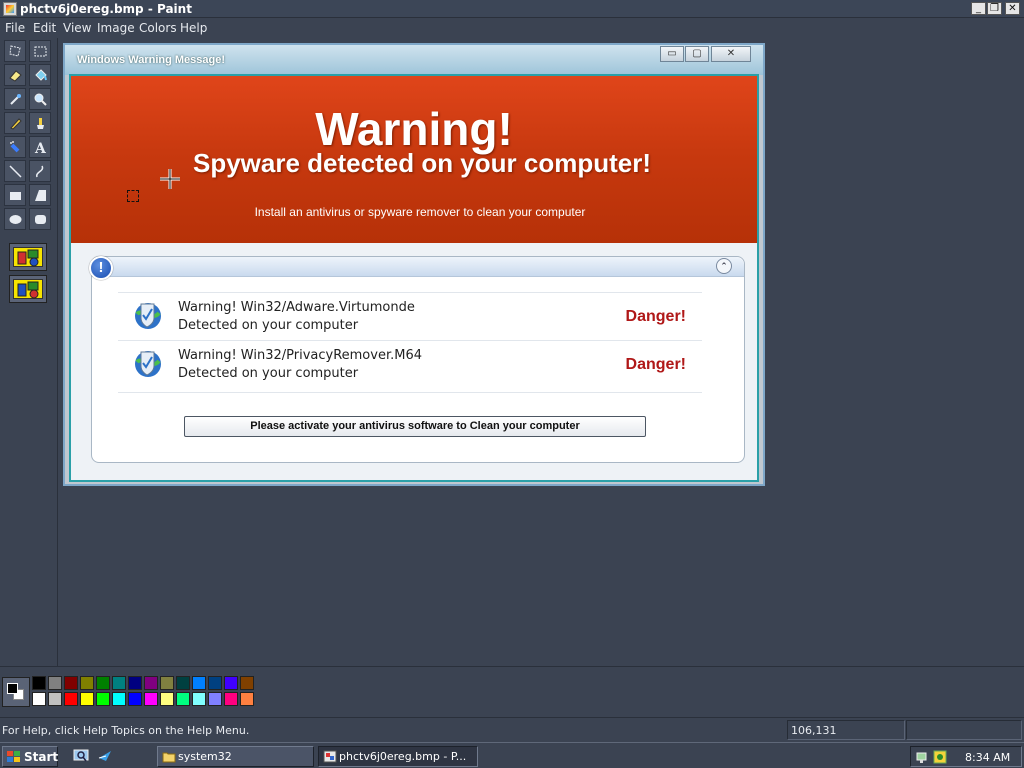 This screenshot has width=1024, height=768. Describe the element at coordinates (15, 171) in the screenshot. I see `line-tool` at that location.